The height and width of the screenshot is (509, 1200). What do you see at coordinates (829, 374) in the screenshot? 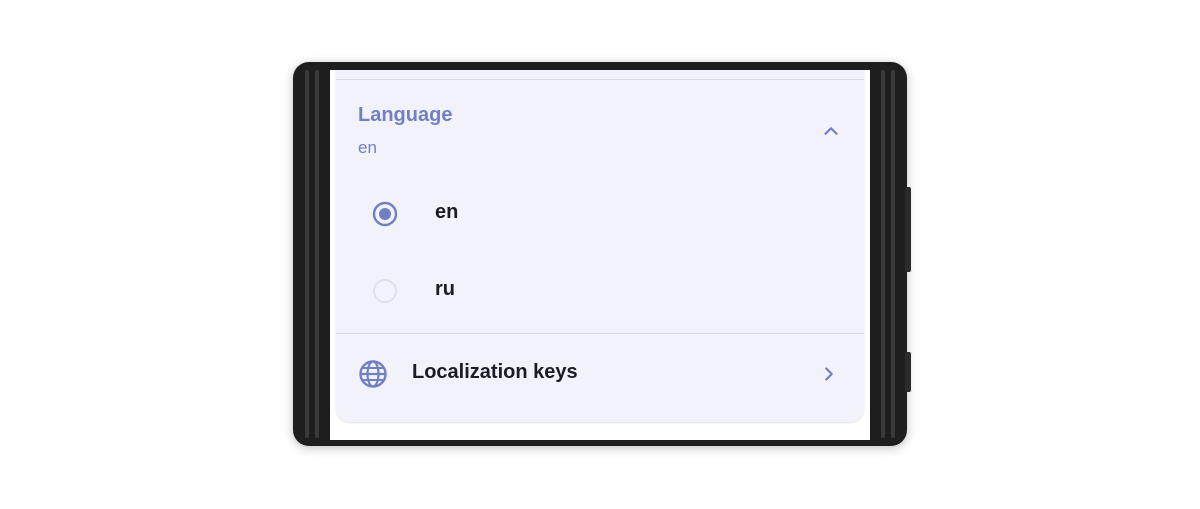
I see `chevron-right-icon` at bounding box center [829, 374].